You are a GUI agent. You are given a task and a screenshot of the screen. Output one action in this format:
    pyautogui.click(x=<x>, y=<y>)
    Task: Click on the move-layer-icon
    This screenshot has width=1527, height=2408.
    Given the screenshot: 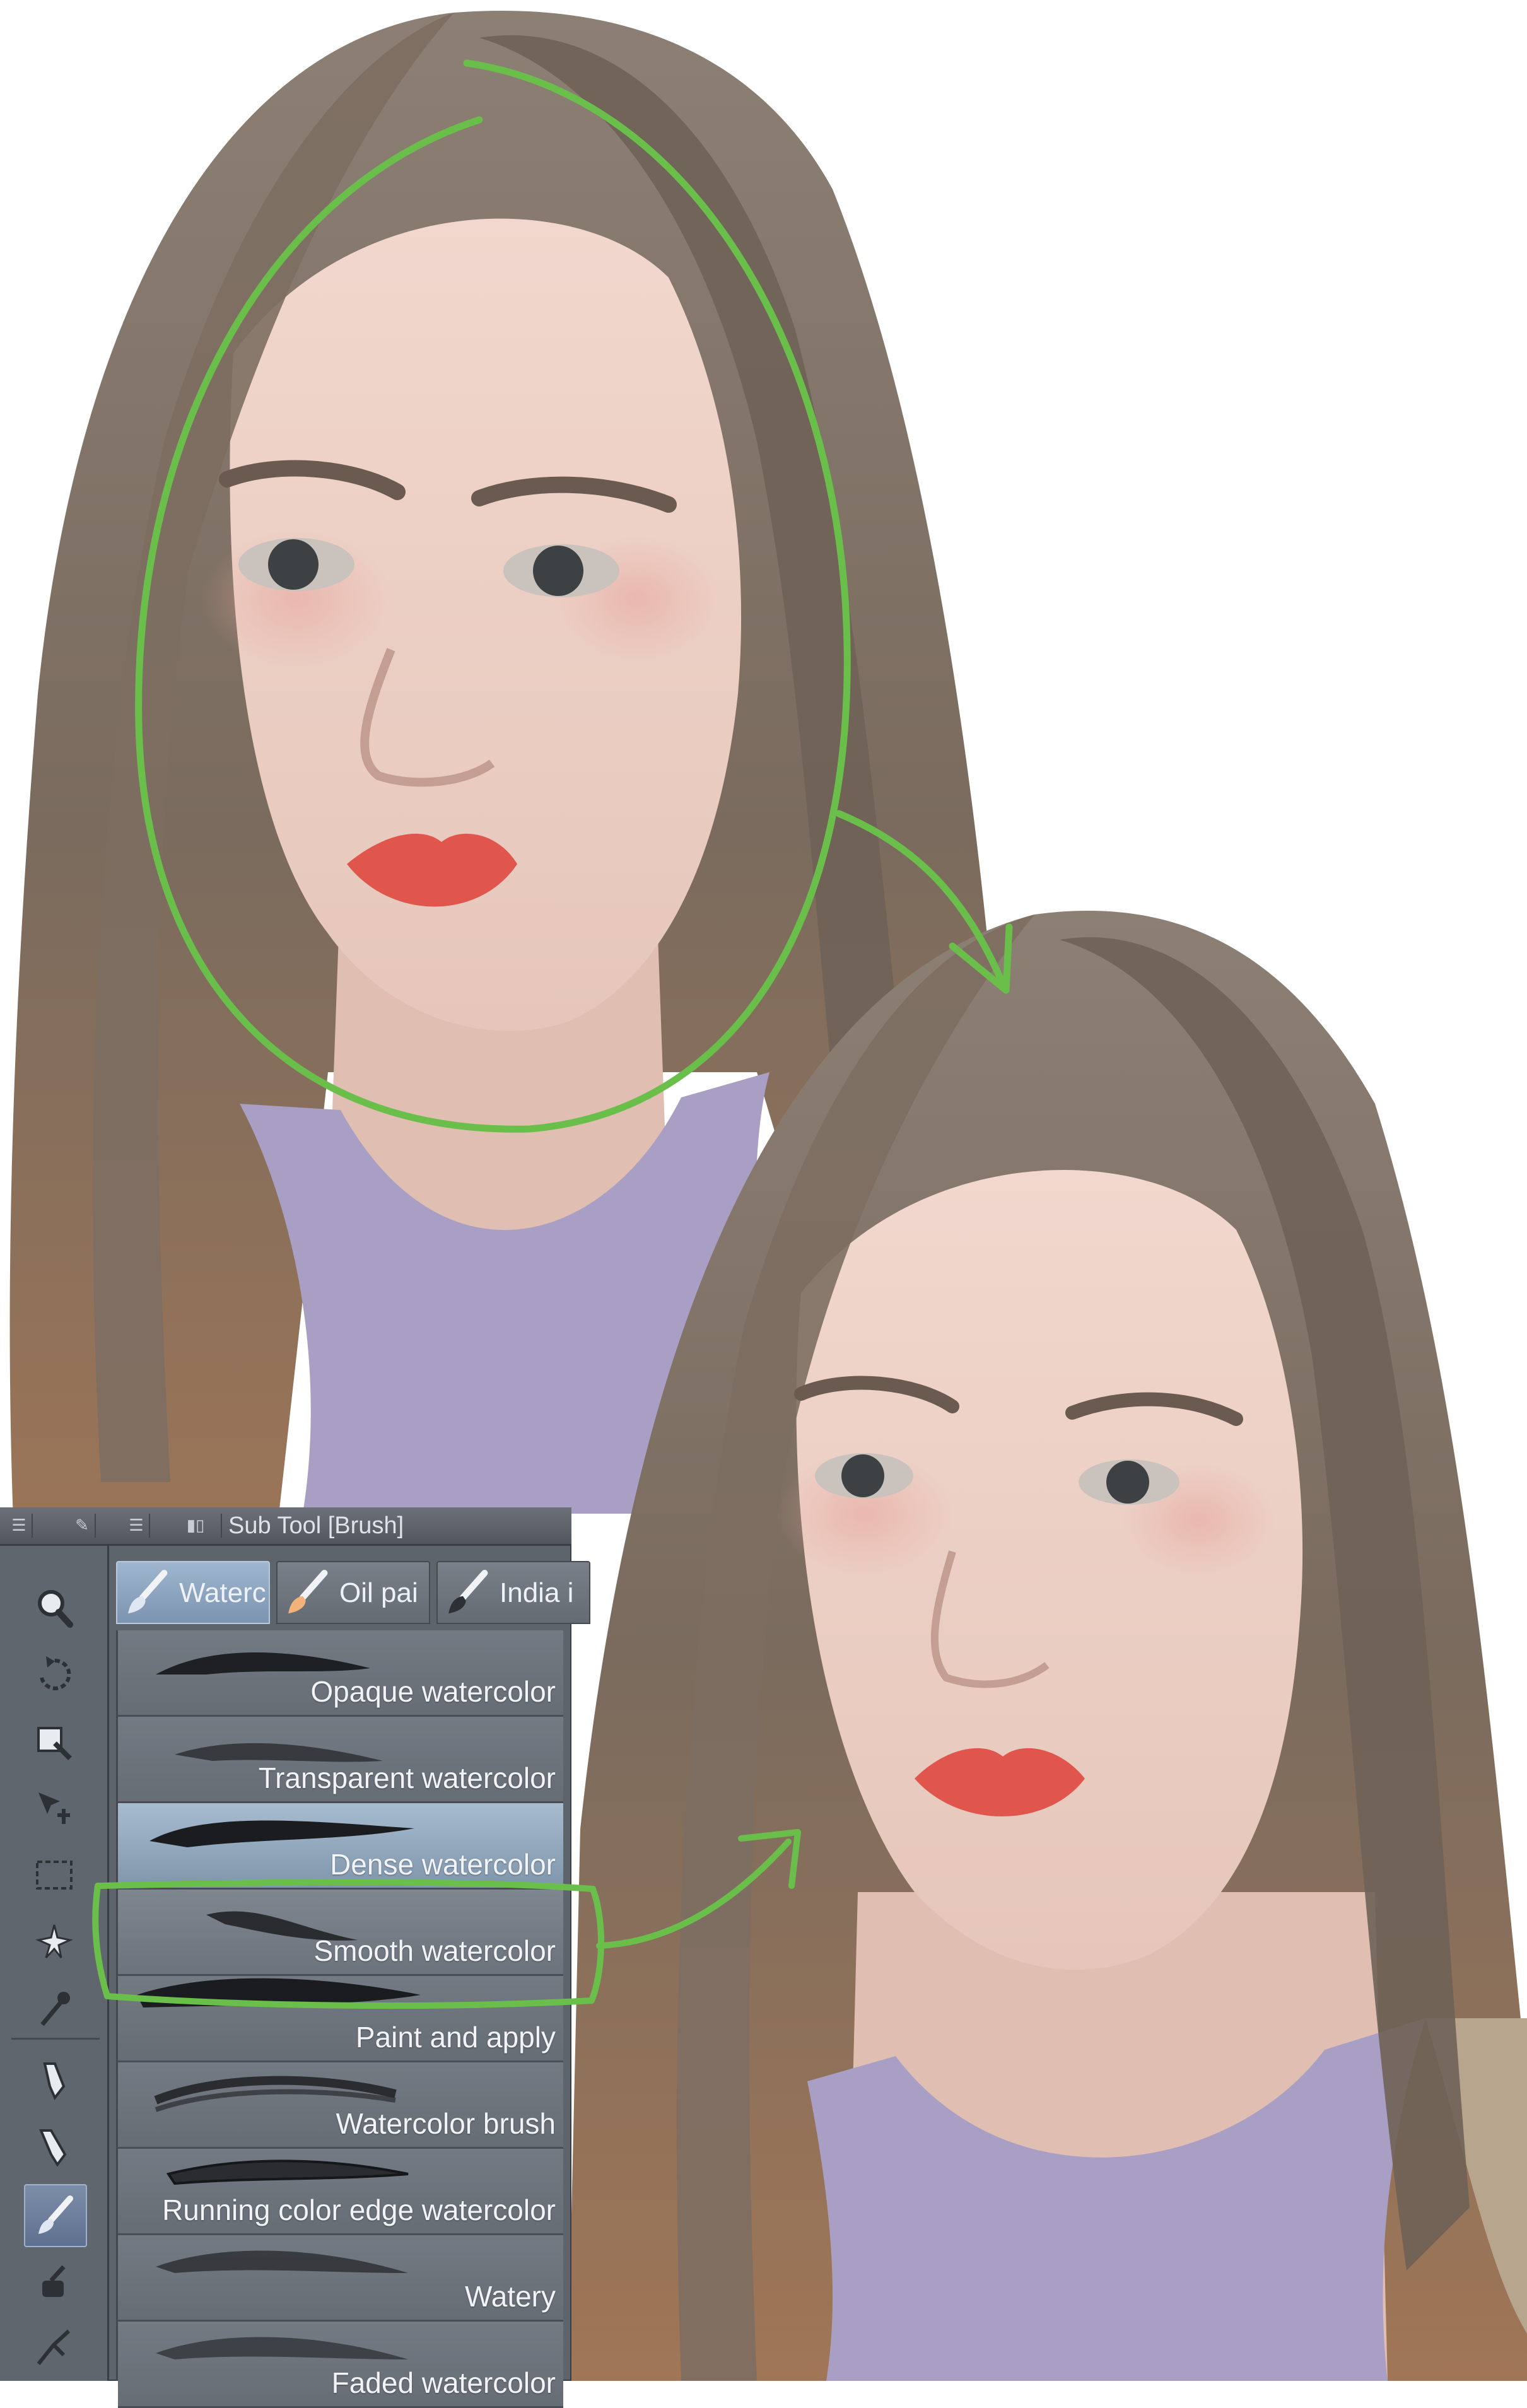 What is the action you would take?
    pyautogui.click(x=54, y=1808)
    